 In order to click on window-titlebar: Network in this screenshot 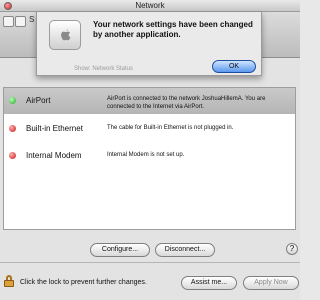, I will do `click(150, 6)`.